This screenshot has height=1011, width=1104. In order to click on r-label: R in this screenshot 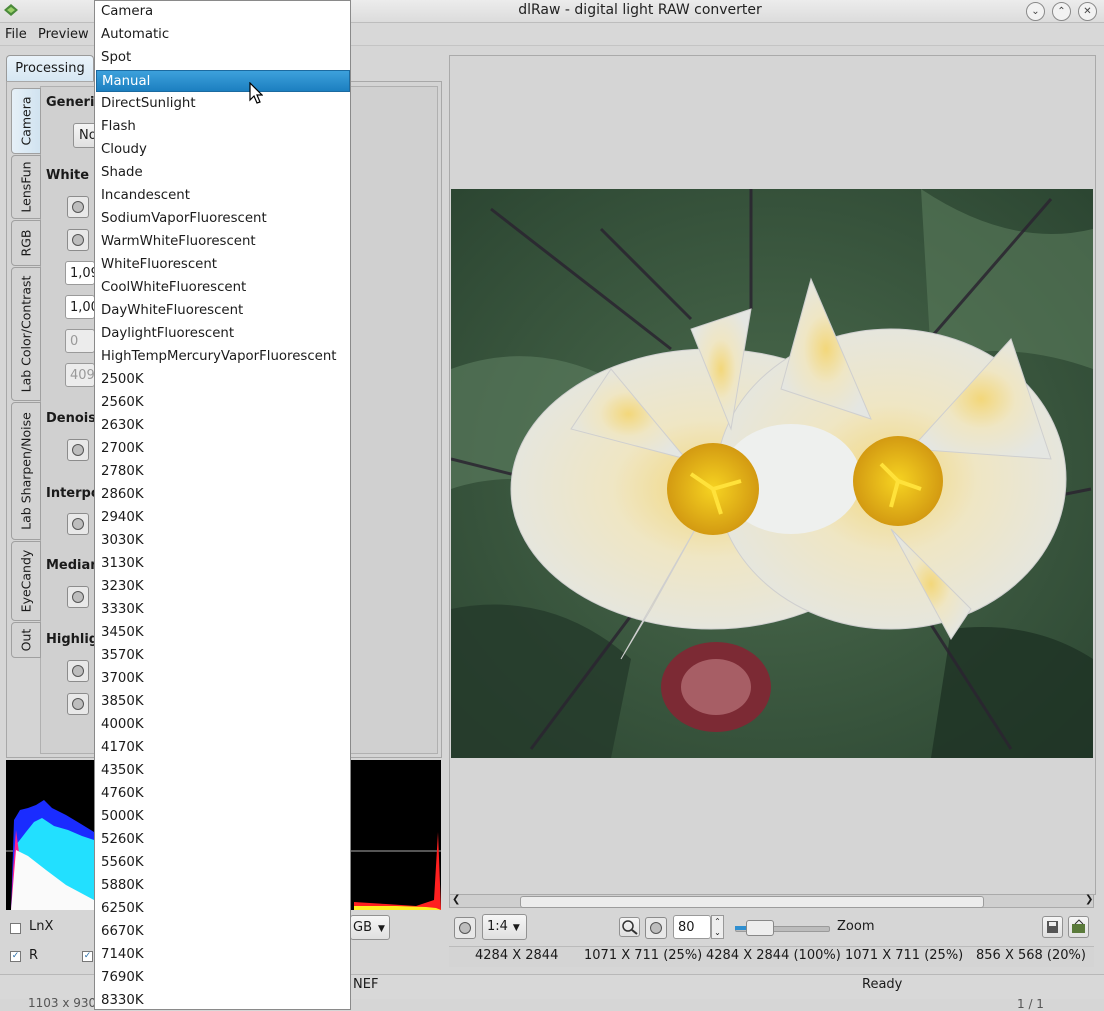, I will do `click(34, 955)`.